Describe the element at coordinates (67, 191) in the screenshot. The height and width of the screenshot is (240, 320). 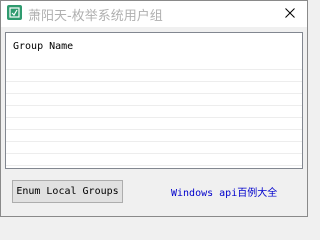
I see `enum-local-groups-button: Enum Local Groups` at that location.